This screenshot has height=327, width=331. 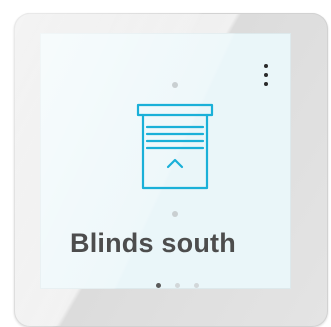 What do you see at coordinates (175, 214) in the screenshot?
I see `scroll-down-indicator` at bounding box center [175, 214].